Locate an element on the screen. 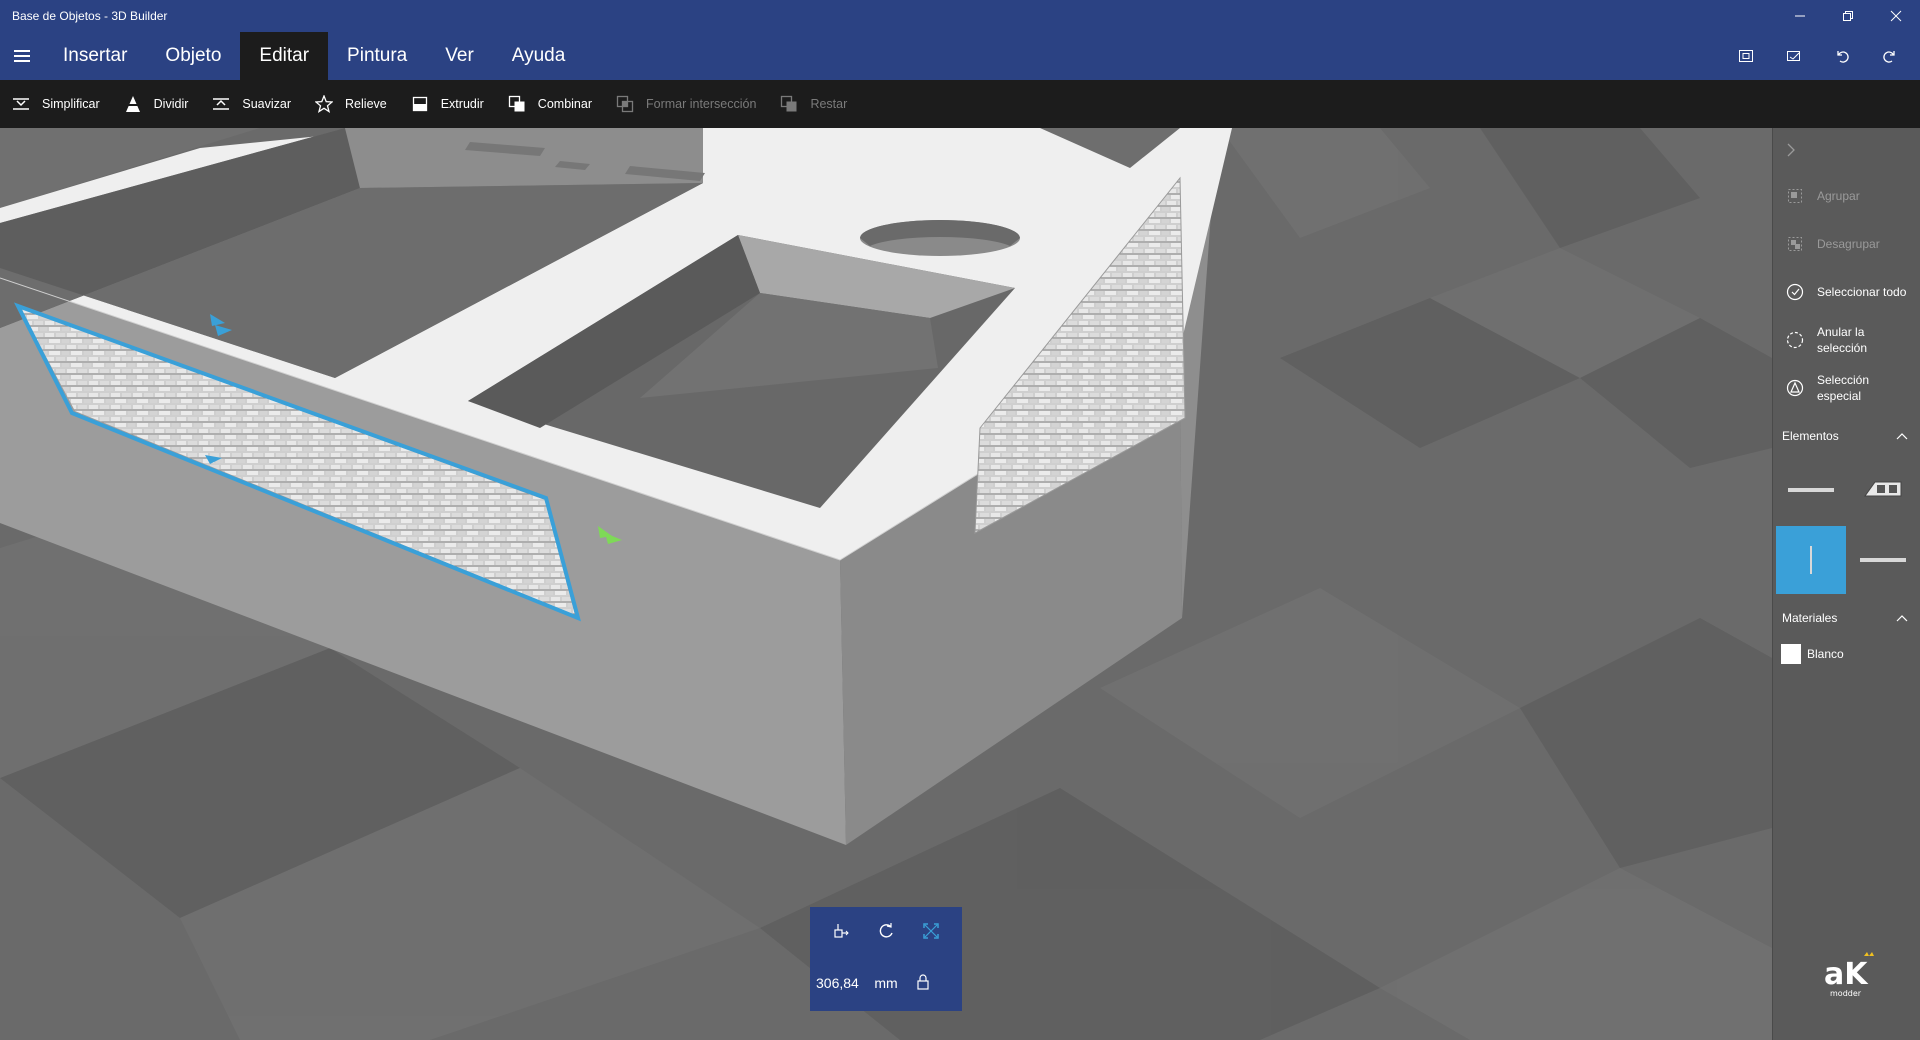 The height and width of the screenshot is (1040, 1920). suavizar-button: Suavizar is located at coordinates (251, 104).